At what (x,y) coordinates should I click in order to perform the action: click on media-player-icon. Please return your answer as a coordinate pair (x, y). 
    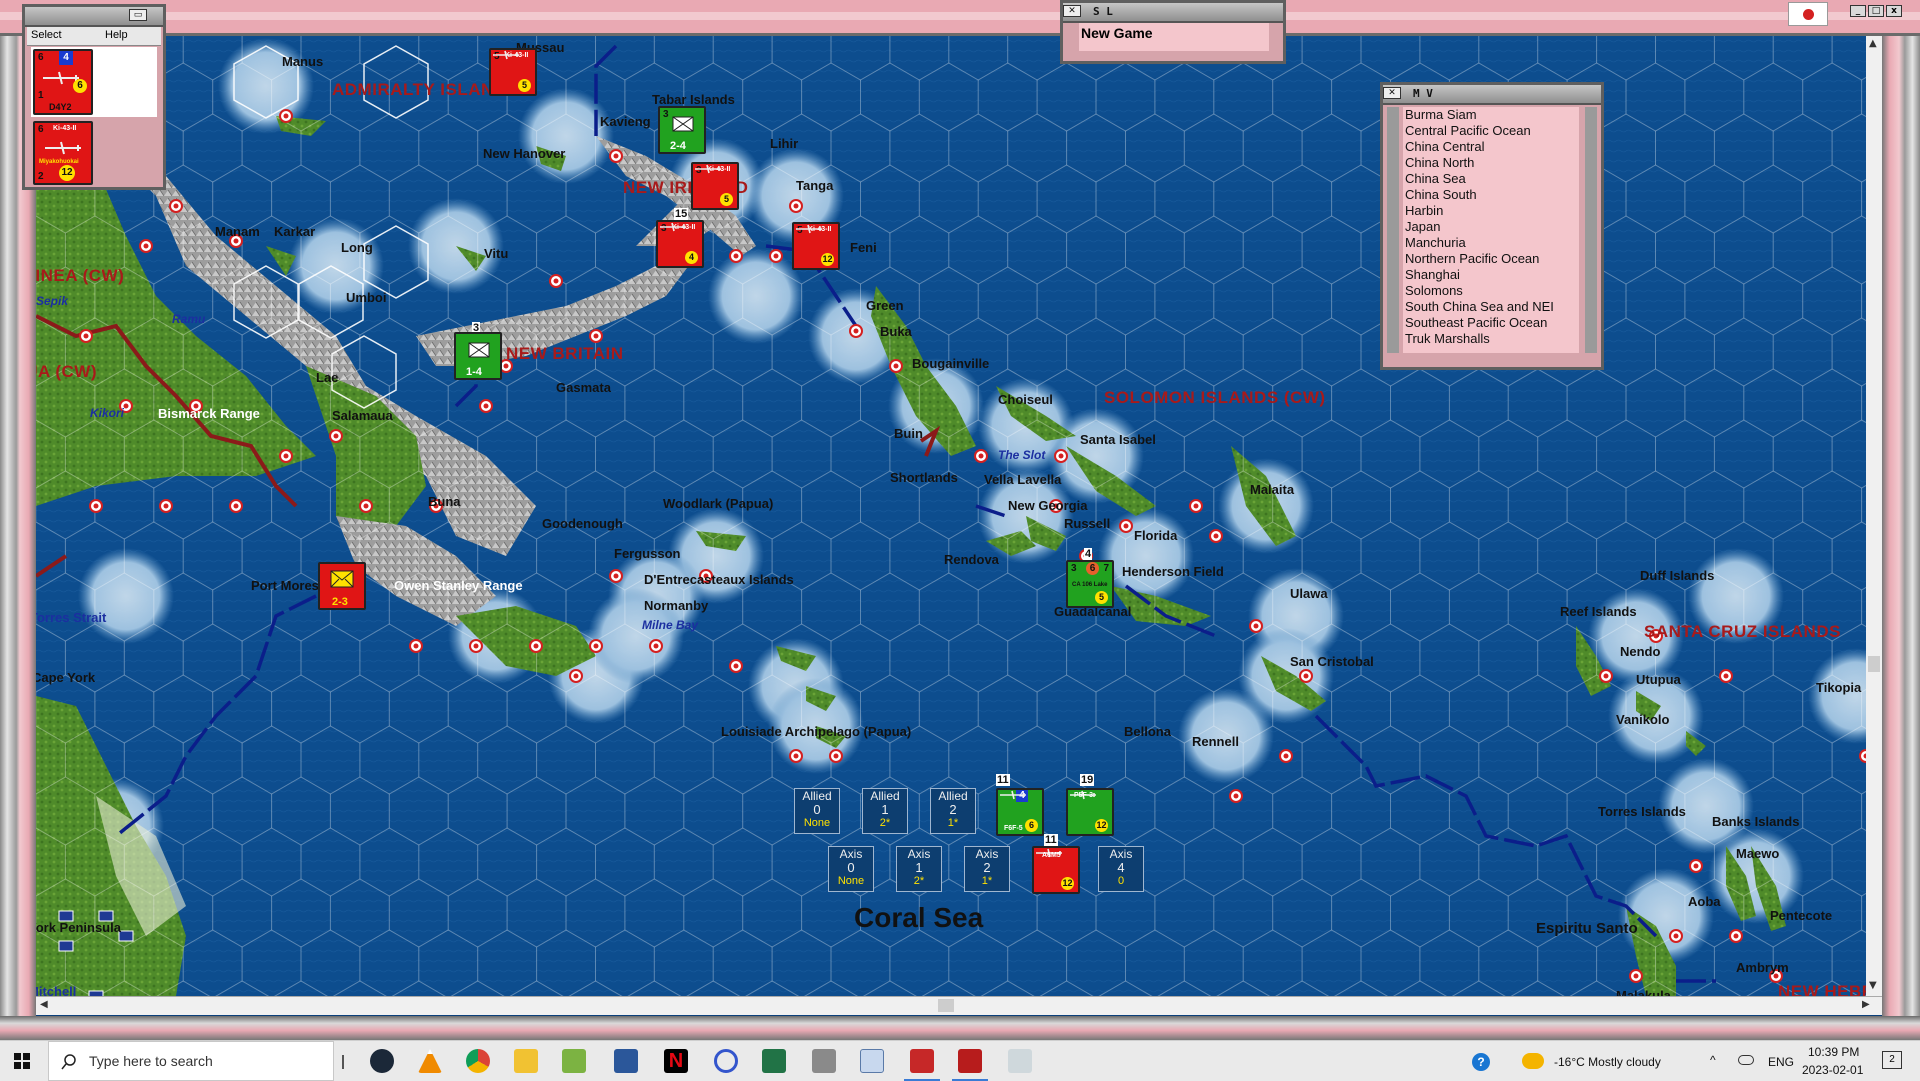
    Looking at the image, I should click on (726, 1061).